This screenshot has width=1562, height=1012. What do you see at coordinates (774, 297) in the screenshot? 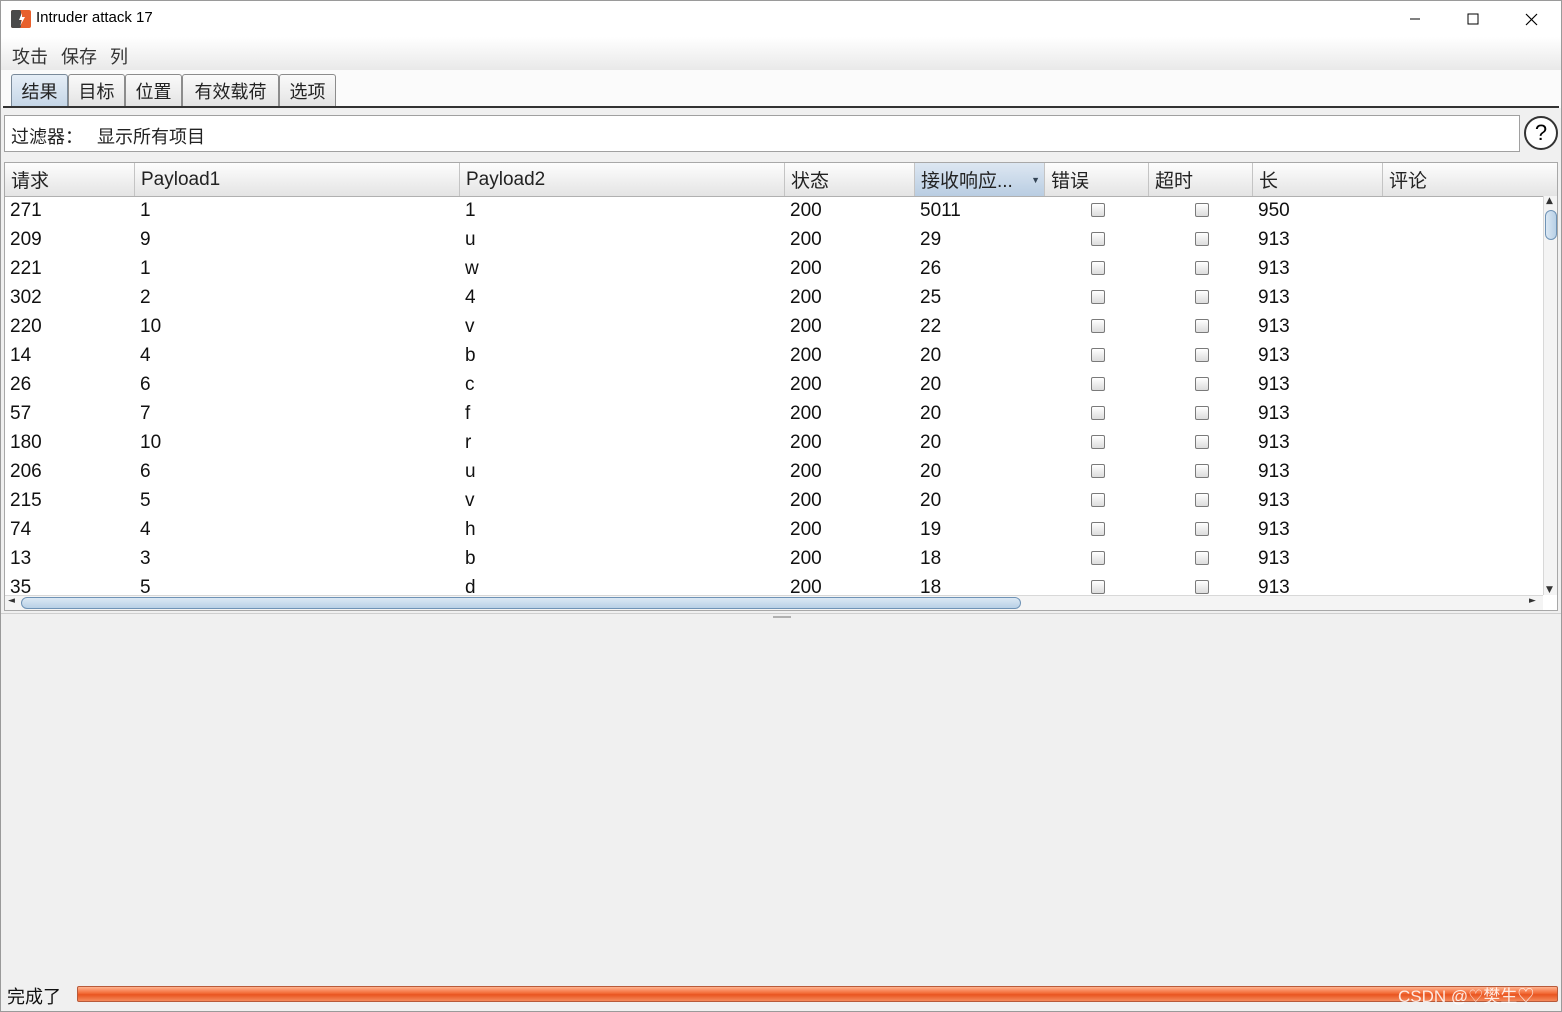
I see `table-row: 302 2 4 200 25 913` at bounding box center [774, 297].